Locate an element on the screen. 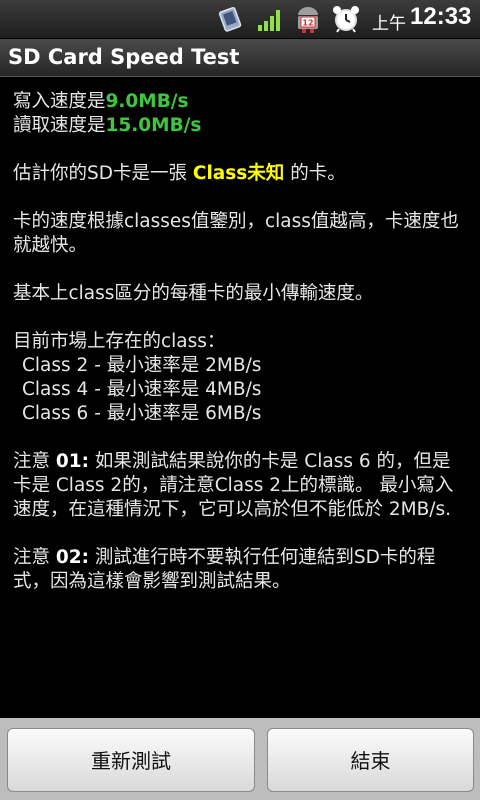  write-speed-label: 寫入速度是 is located at coordinates (59, 101).